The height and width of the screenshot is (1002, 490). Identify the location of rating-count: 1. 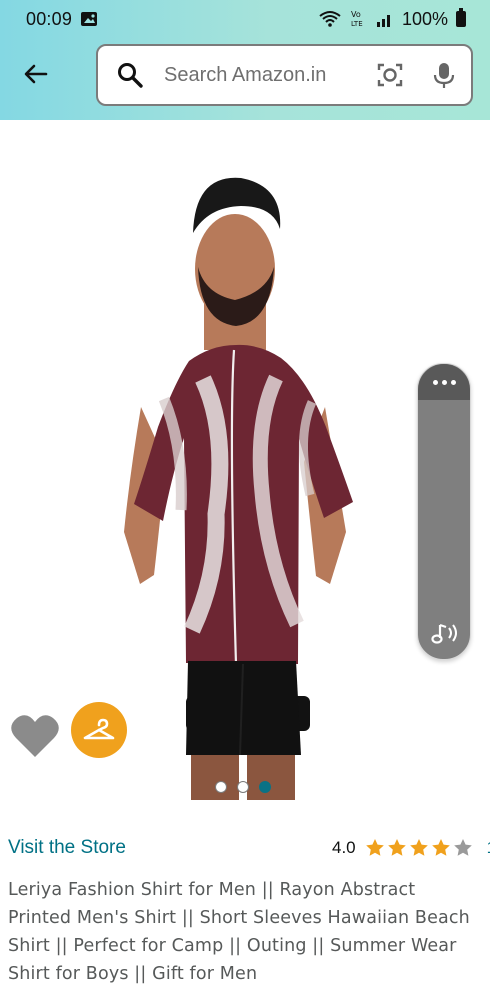
(488, 848).